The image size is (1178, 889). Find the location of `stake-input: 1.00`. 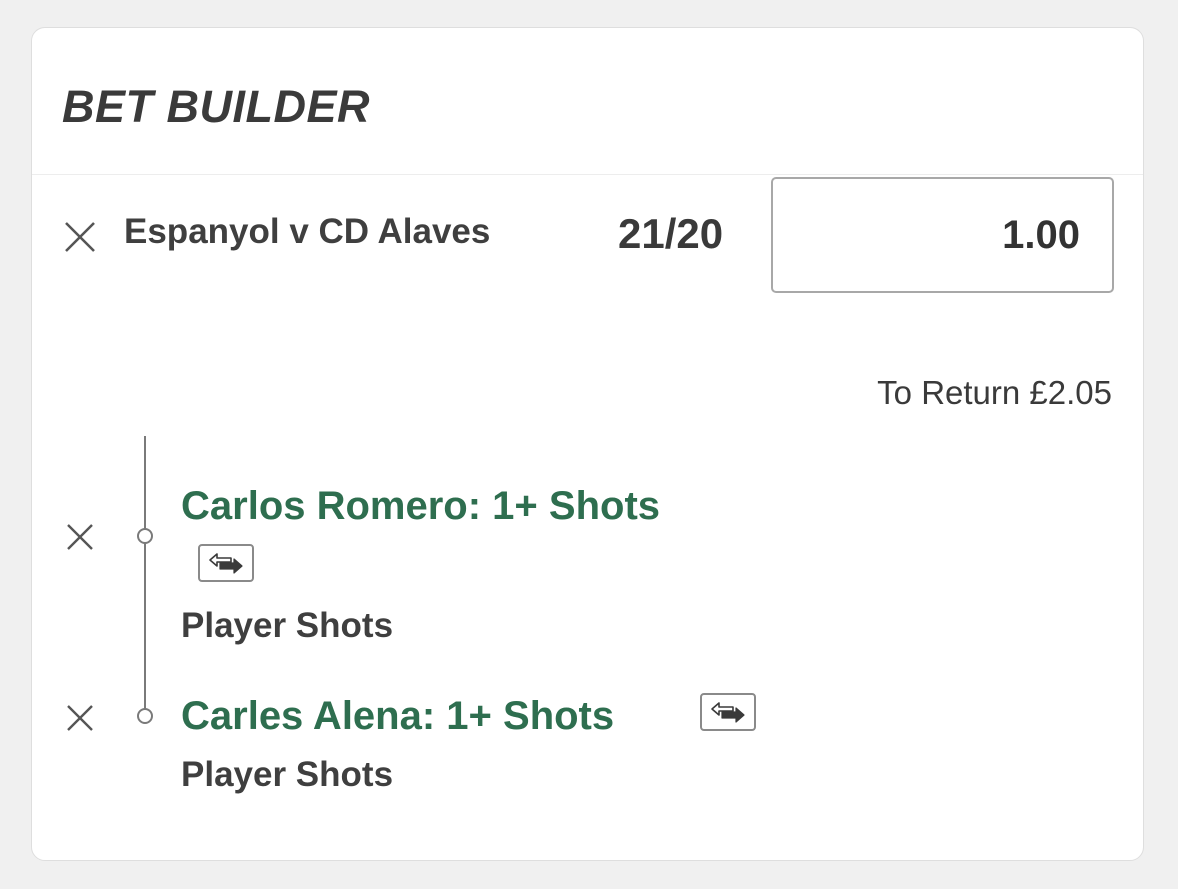

stake-input: 1.00 is located at coordinates (942, 235).